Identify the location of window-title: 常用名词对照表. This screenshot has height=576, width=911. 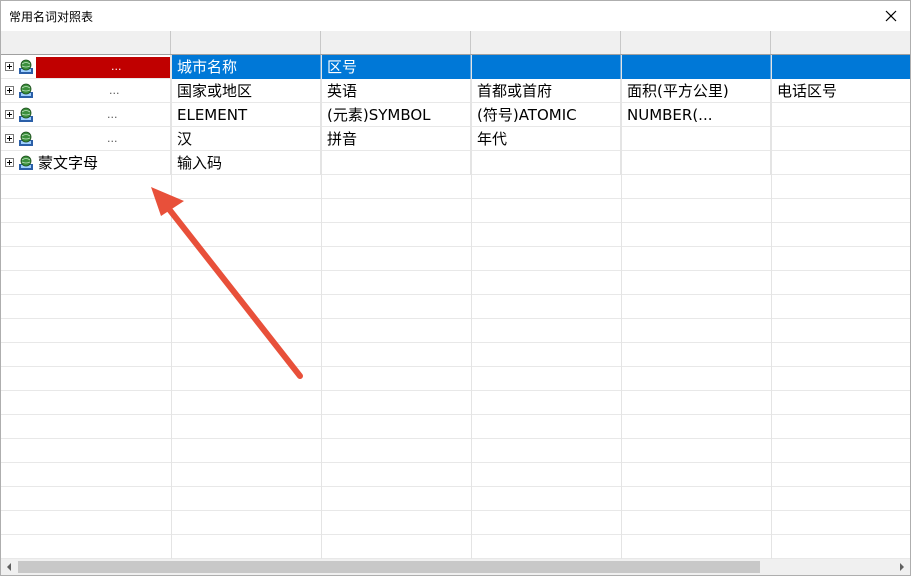
(51, 17).